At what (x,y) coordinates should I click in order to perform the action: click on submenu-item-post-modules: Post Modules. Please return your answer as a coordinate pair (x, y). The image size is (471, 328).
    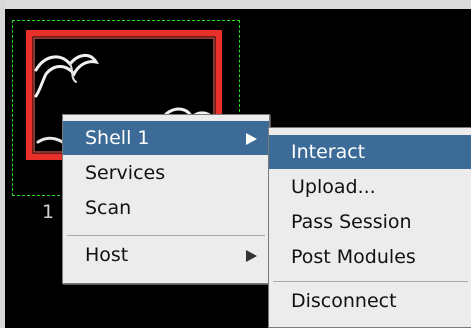
    Looking at the image, I should click on (370, 257).